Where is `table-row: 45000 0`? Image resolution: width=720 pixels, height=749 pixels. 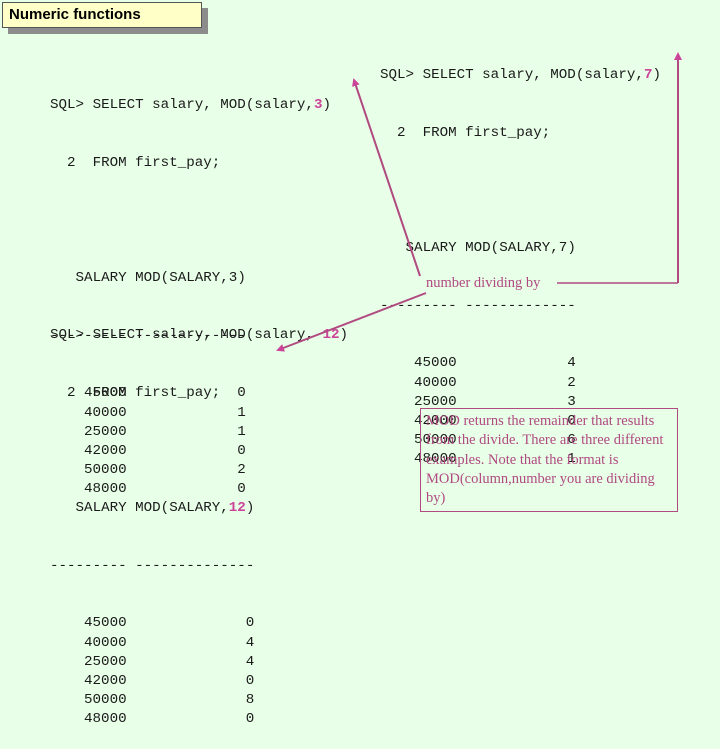
table-row: 45000 0 is located at coordinates (199, 623).